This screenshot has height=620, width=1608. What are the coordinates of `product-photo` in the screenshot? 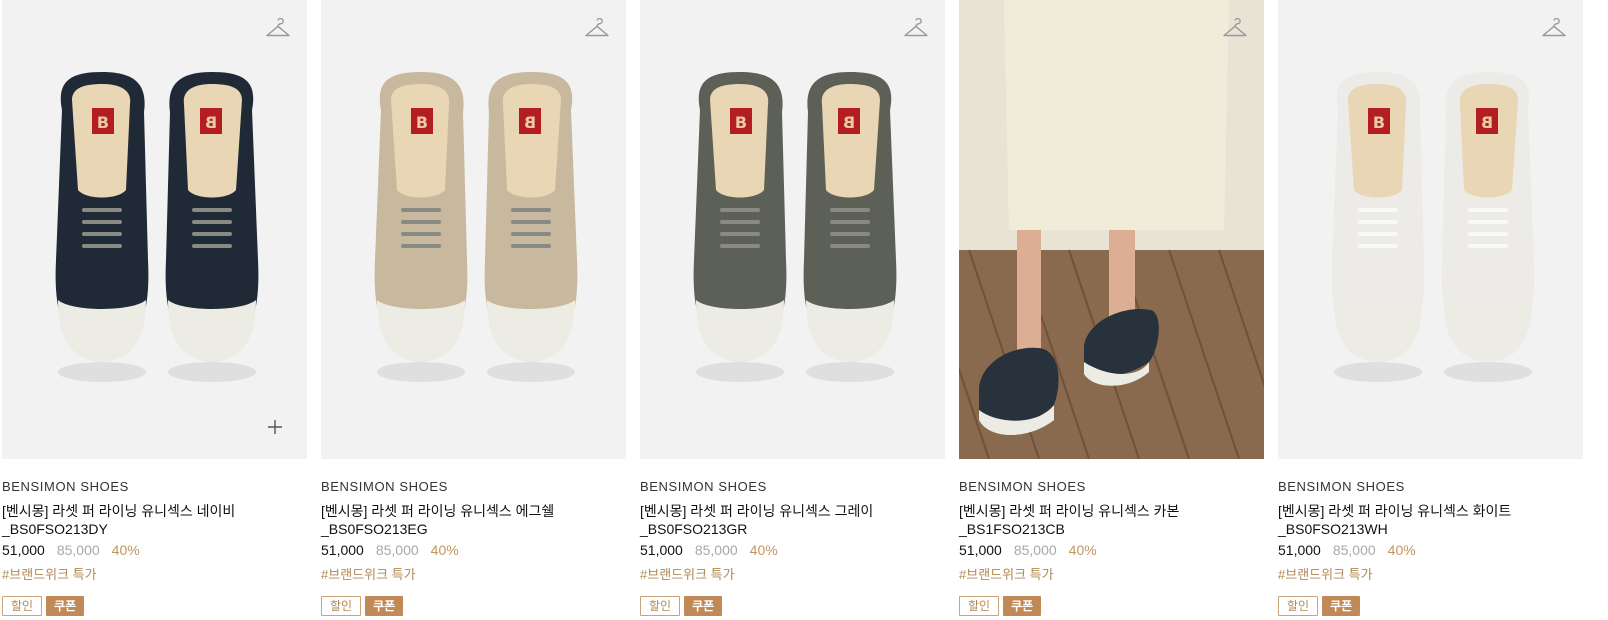 It's located at (1111, 229).